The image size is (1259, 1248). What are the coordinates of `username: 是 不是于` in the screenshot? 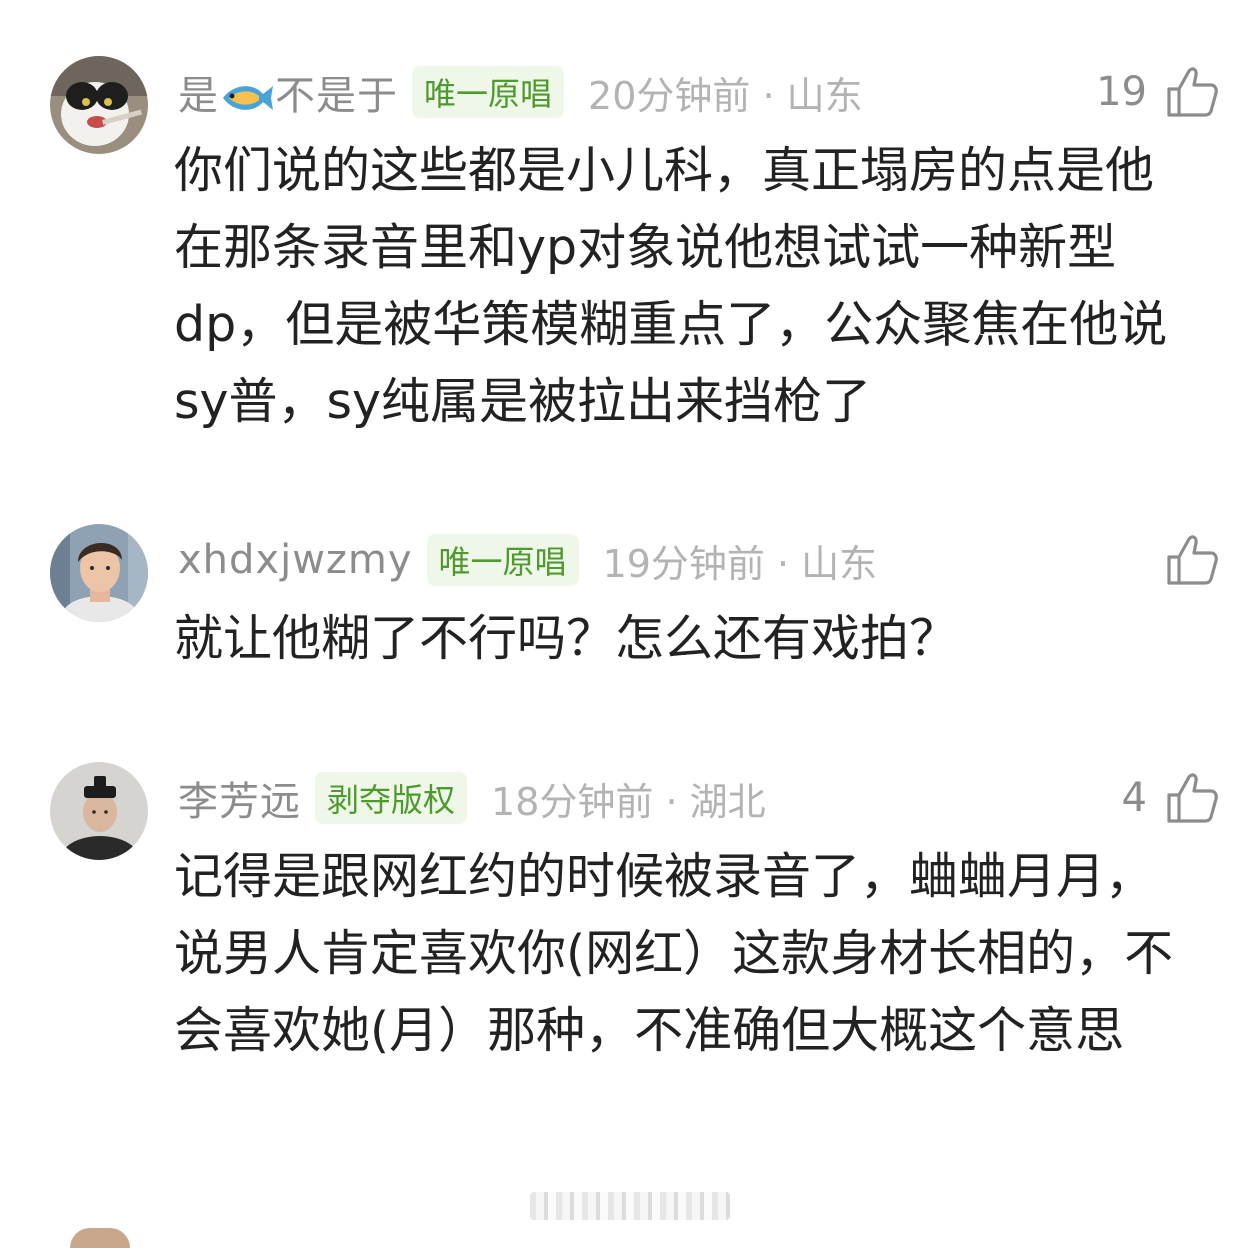 It's located at (288, 92).